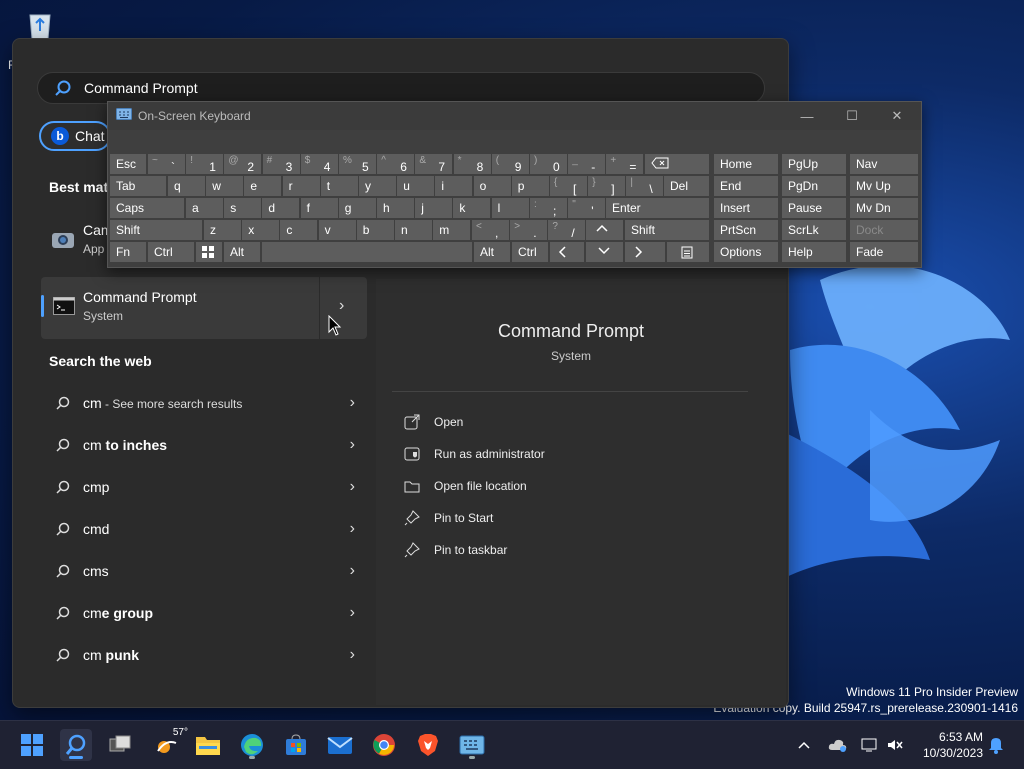 The image size is (1024, 769). I want to click on key-letter: e, so click(263, 186).